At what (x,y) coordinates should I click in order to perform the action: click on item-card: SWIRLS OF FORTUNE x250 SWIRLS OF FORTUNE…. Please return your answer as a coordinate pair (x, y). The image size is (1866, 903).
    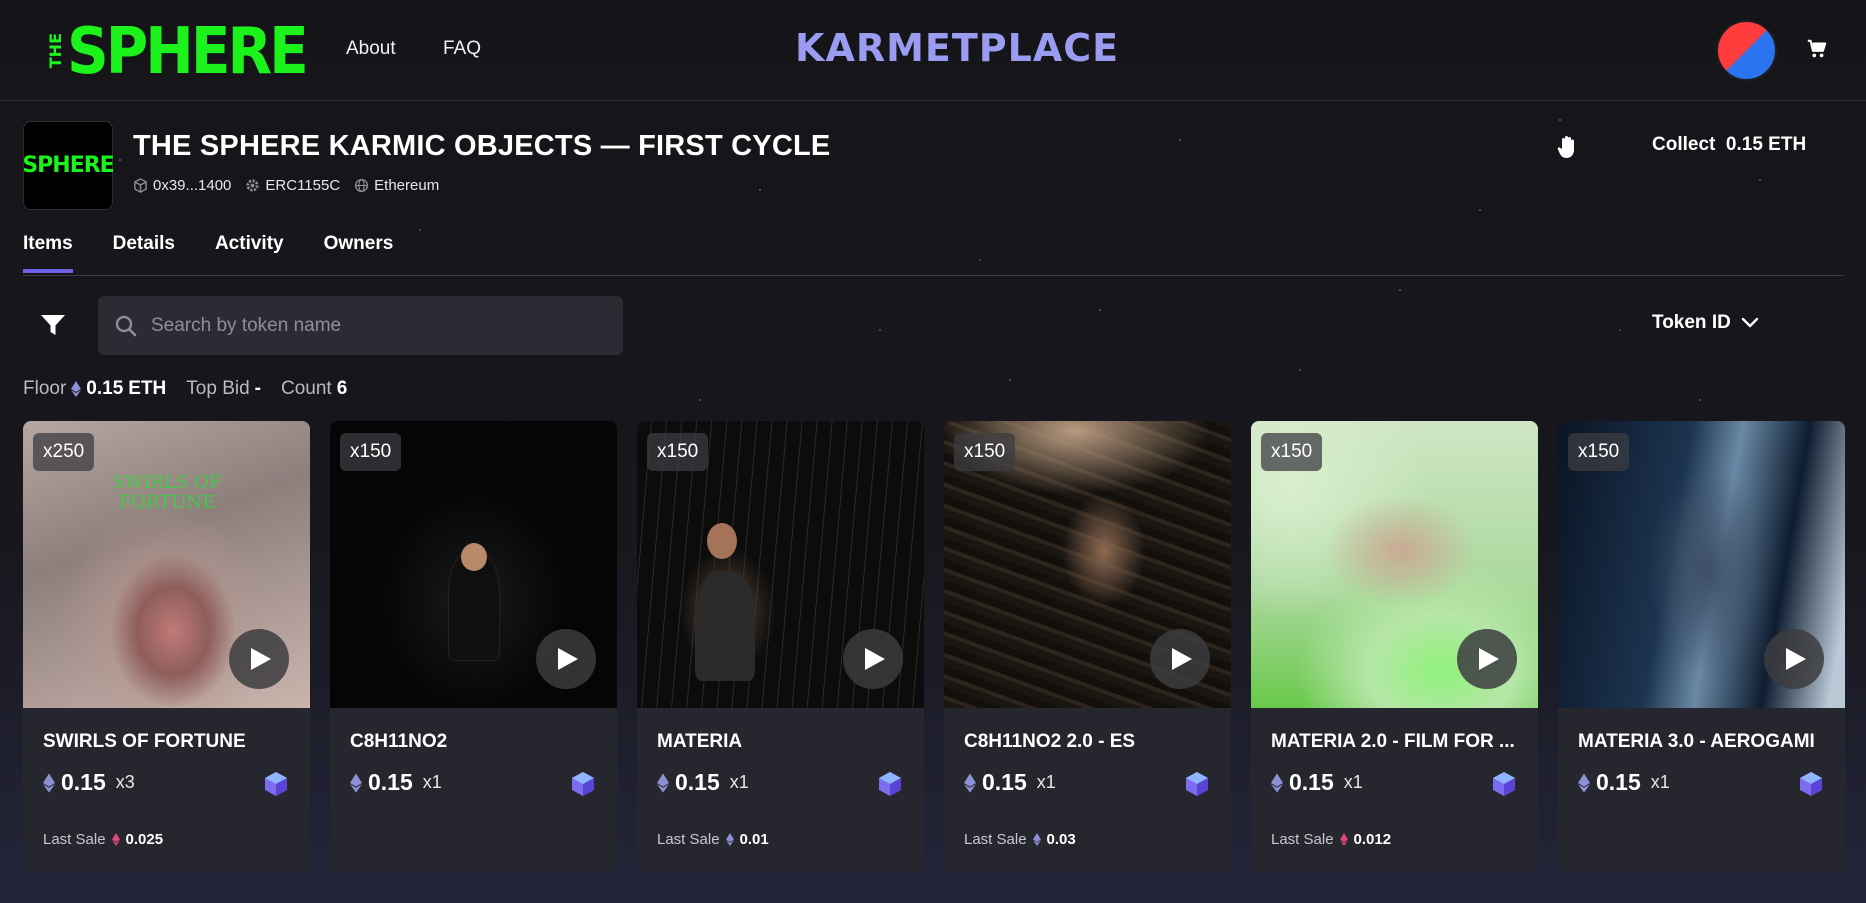
    Looking at the image, I should click on (166, 647).